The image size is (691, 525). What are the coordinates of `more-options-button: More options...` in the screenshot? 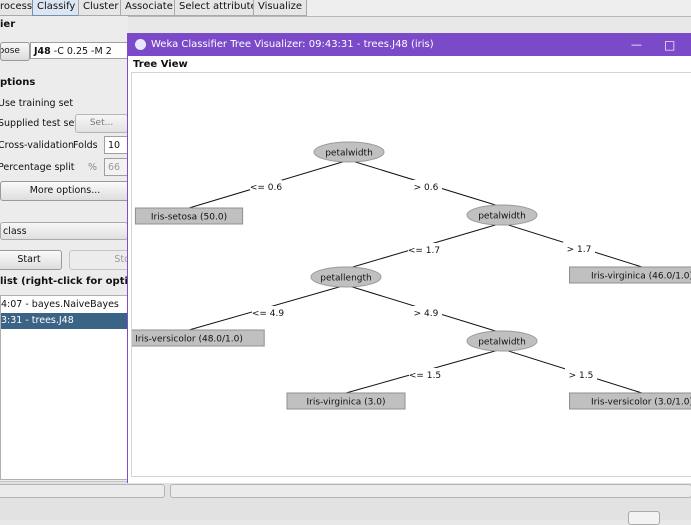 It's located at (65, 191).